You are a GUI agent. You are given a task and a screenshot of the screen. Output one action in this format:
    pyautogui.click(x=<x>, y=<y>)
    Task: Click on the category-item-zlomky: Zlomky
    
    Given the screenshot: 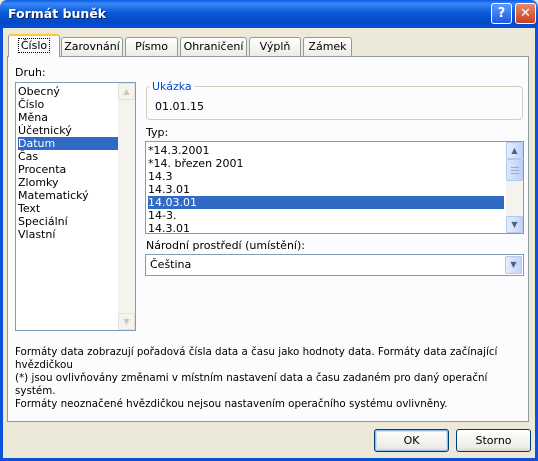 What is the action you would take?
    pyautogui.click(x=38, y=182)
    